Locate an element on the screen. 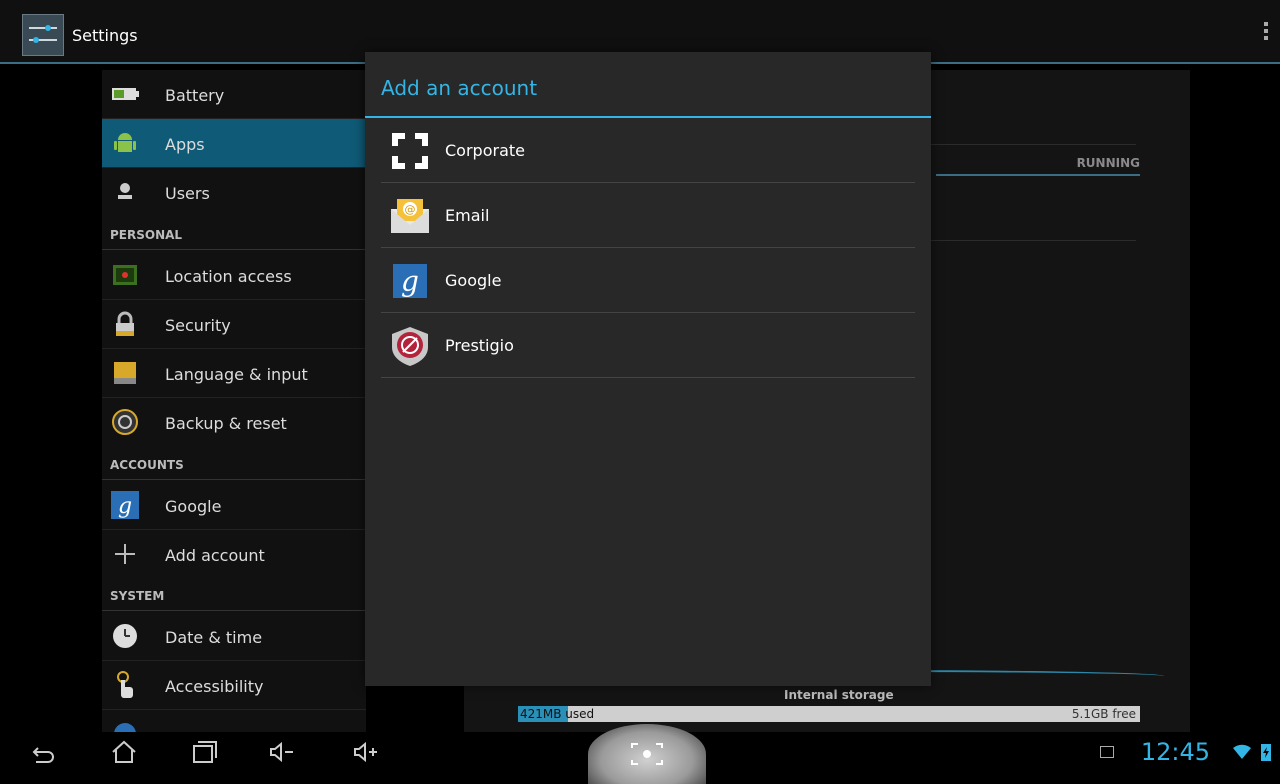 Image resolution: width=1280 pixels, height=784 pixels. recent-apps-icon is located at coordinates (204, 752).